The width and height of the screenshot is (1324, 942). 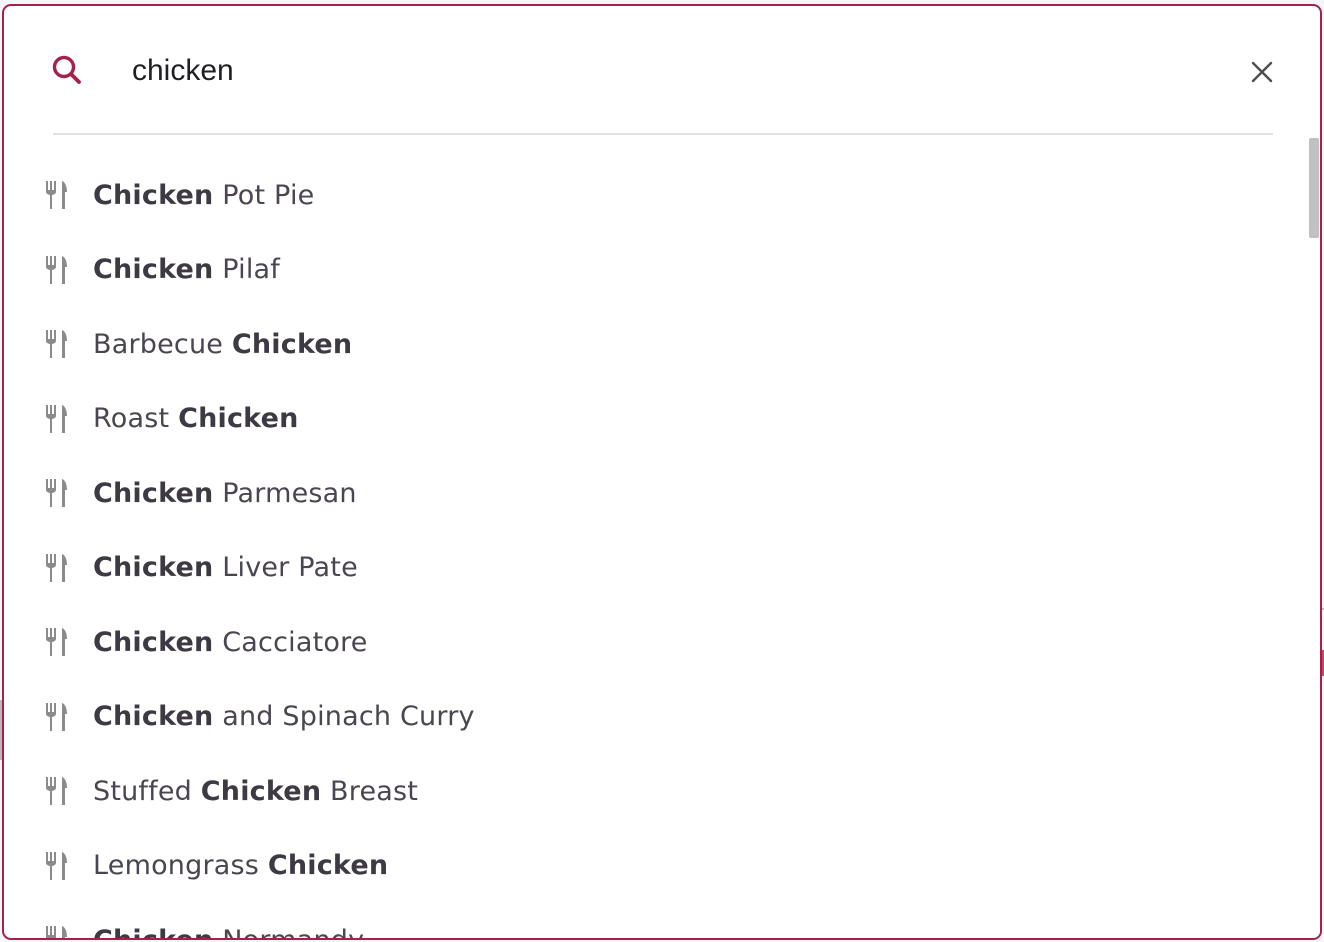 I want to click on result-label: Chicken Pilaf, so click(x=186, y=269).